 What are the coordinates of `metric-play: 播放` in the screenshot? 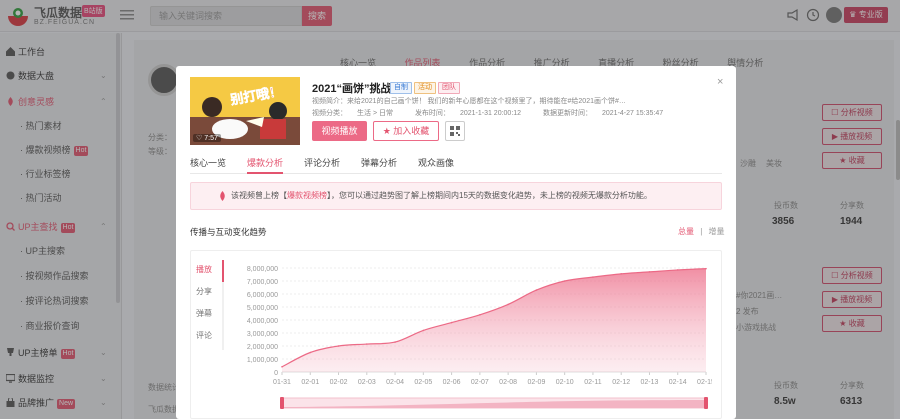 It's located at (211, 274).